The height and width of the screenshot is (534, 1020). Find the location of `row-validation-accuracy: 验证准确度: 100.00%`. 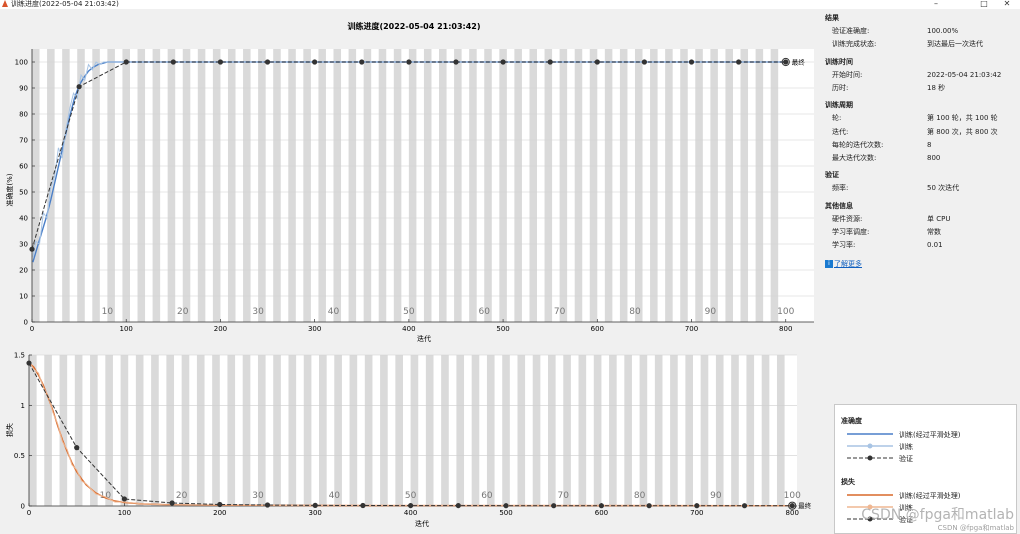

row-validation-accuracy: 验证准确度: 100.00% is located at coordinates (895, 31).